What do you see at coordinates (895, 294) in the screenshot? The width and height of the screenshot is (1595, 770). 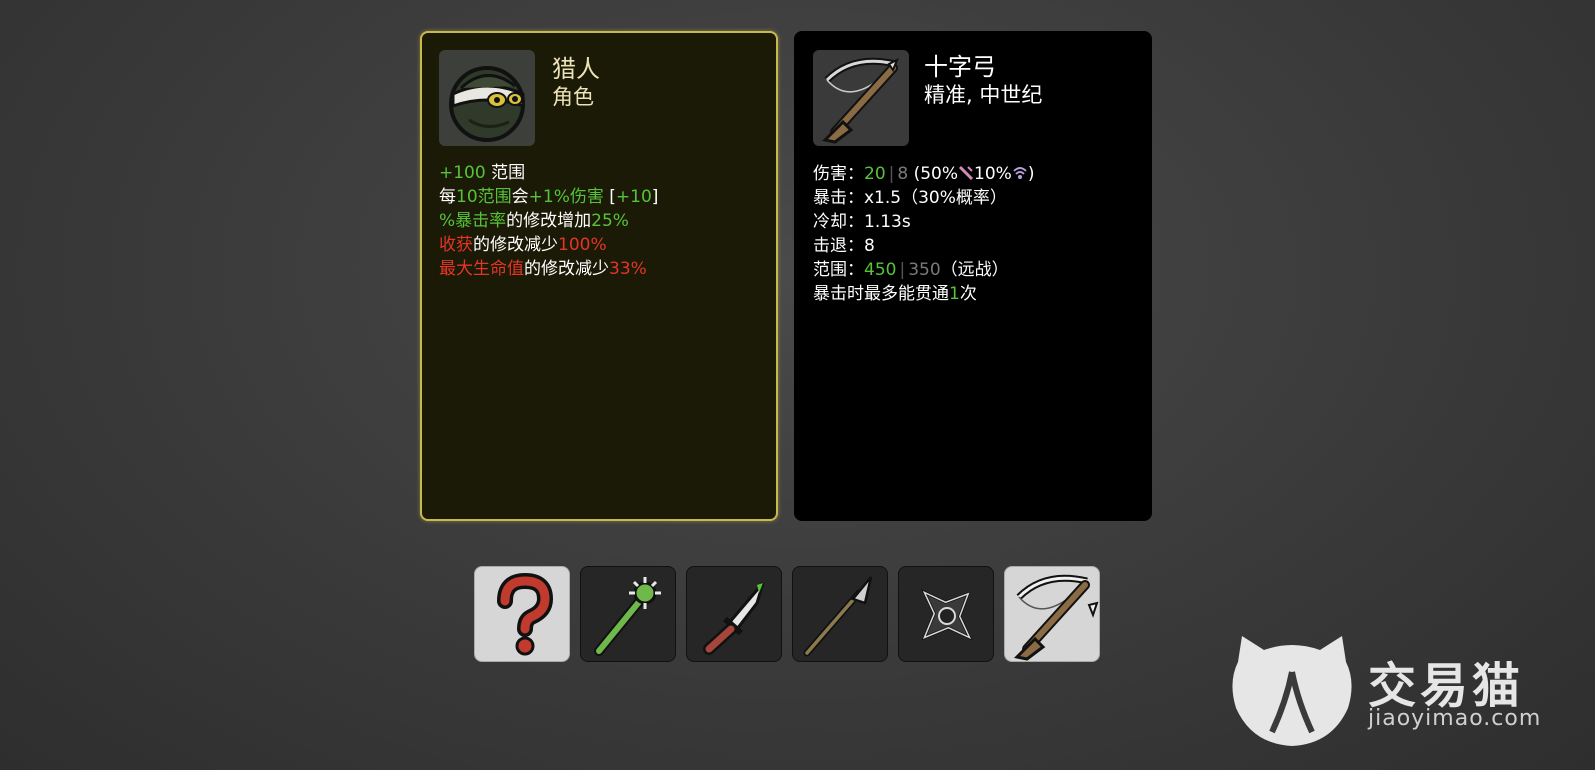 I see `weapon-pierce: 暴击时最多能贯通1次` at bounding box center [895, 294].